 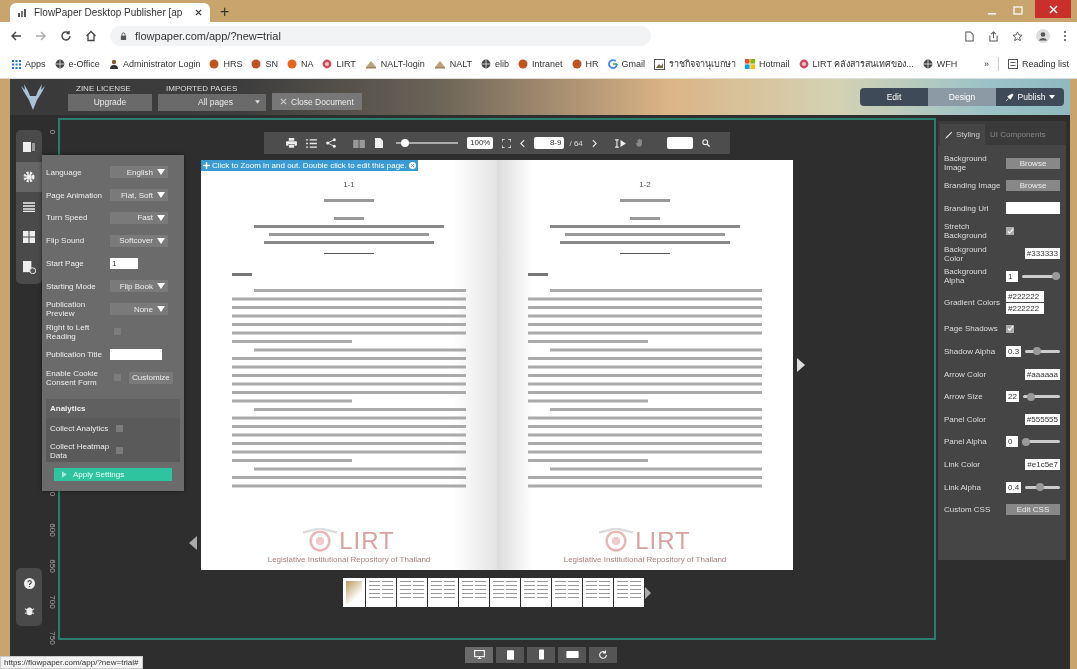 I want to click on setting-label: Publication Title, so click(x=75, y=355).